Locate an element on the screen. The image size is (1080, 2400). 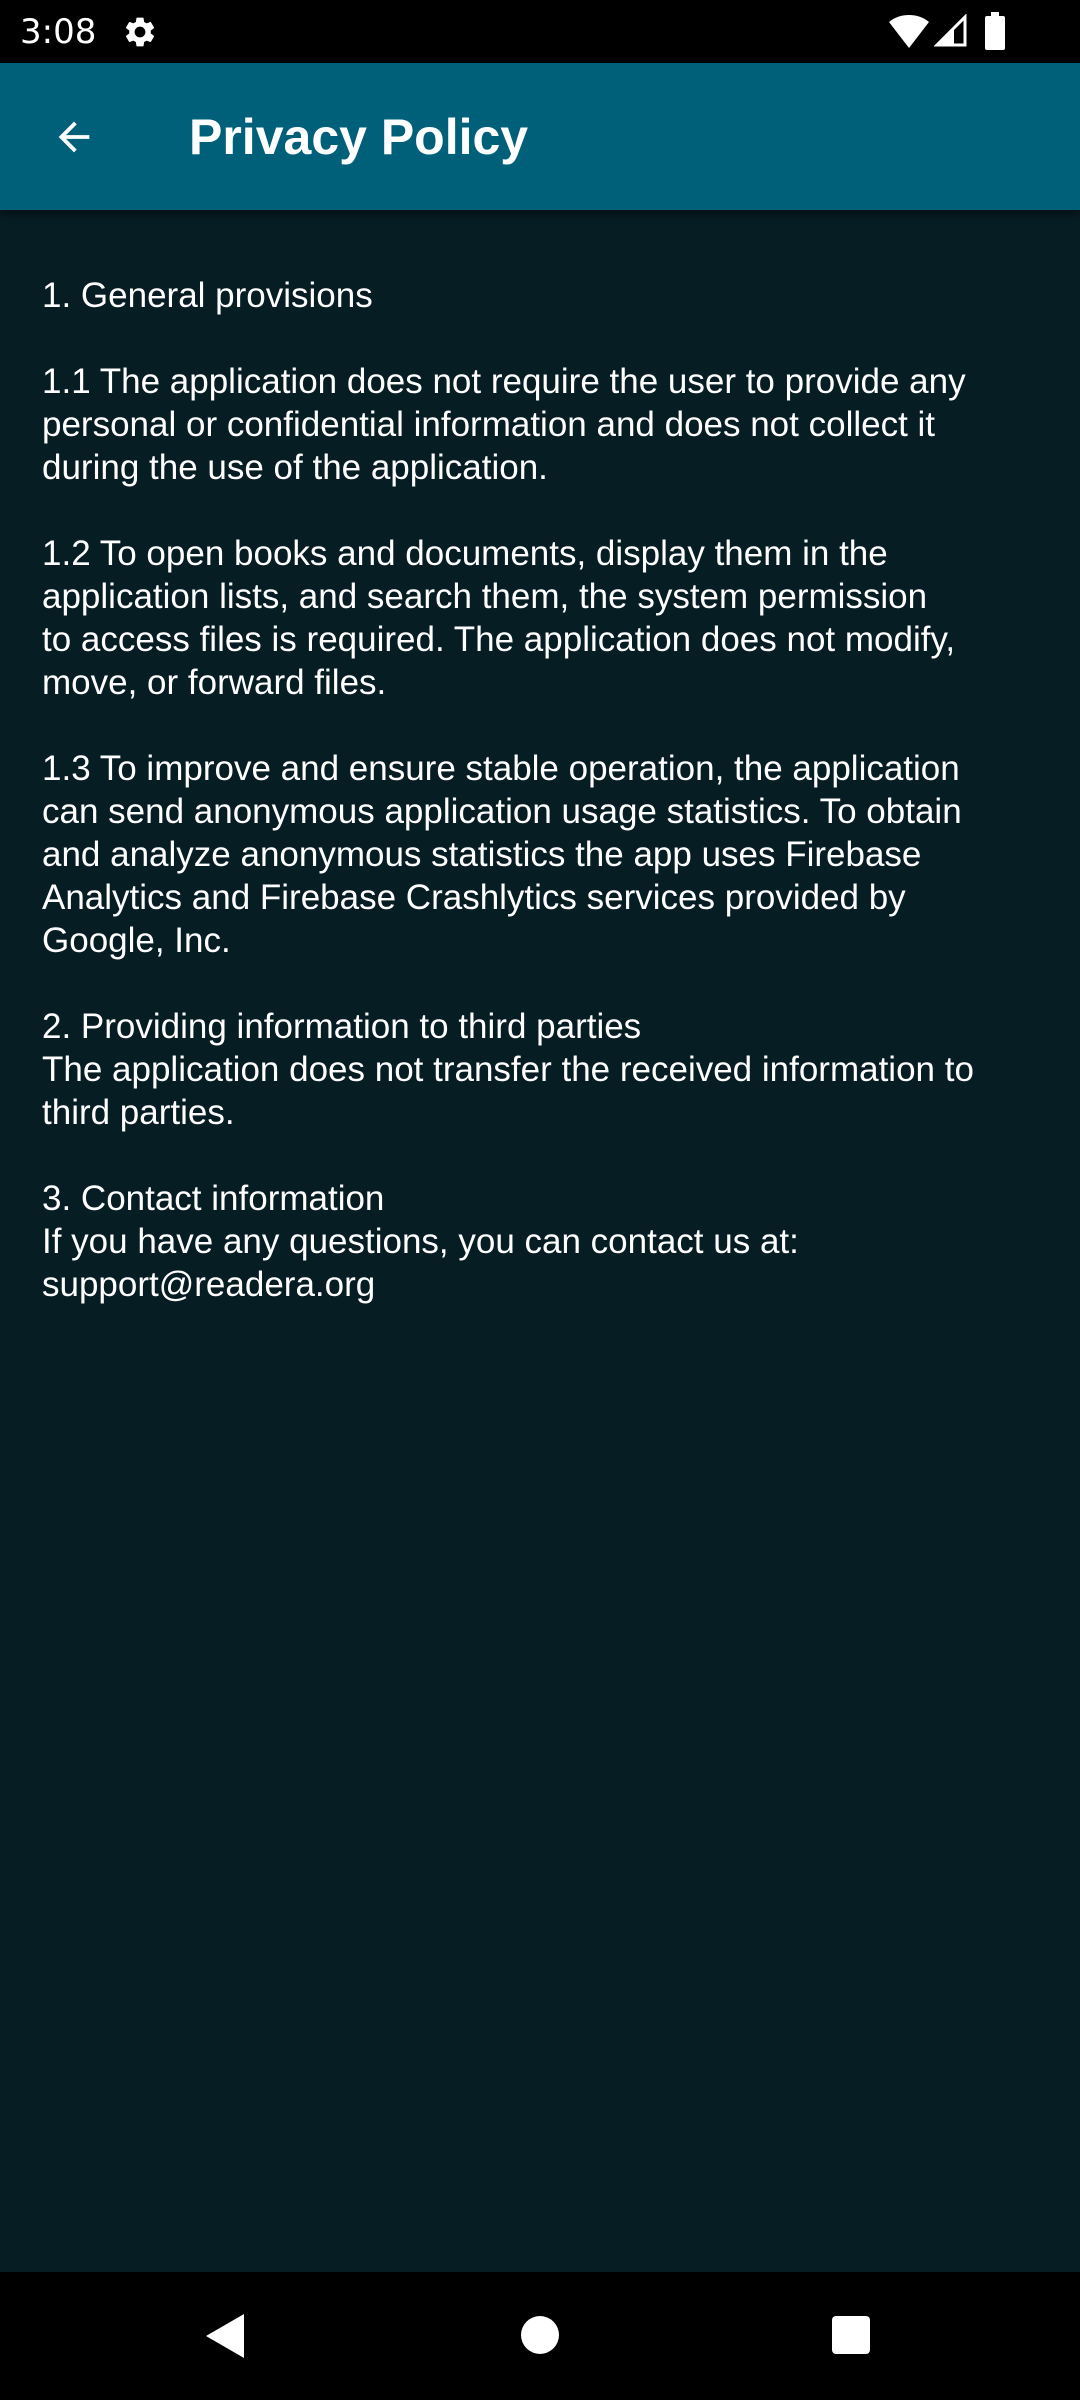
support-email-link: support@readera.org is located at coordinates (547, 1284).